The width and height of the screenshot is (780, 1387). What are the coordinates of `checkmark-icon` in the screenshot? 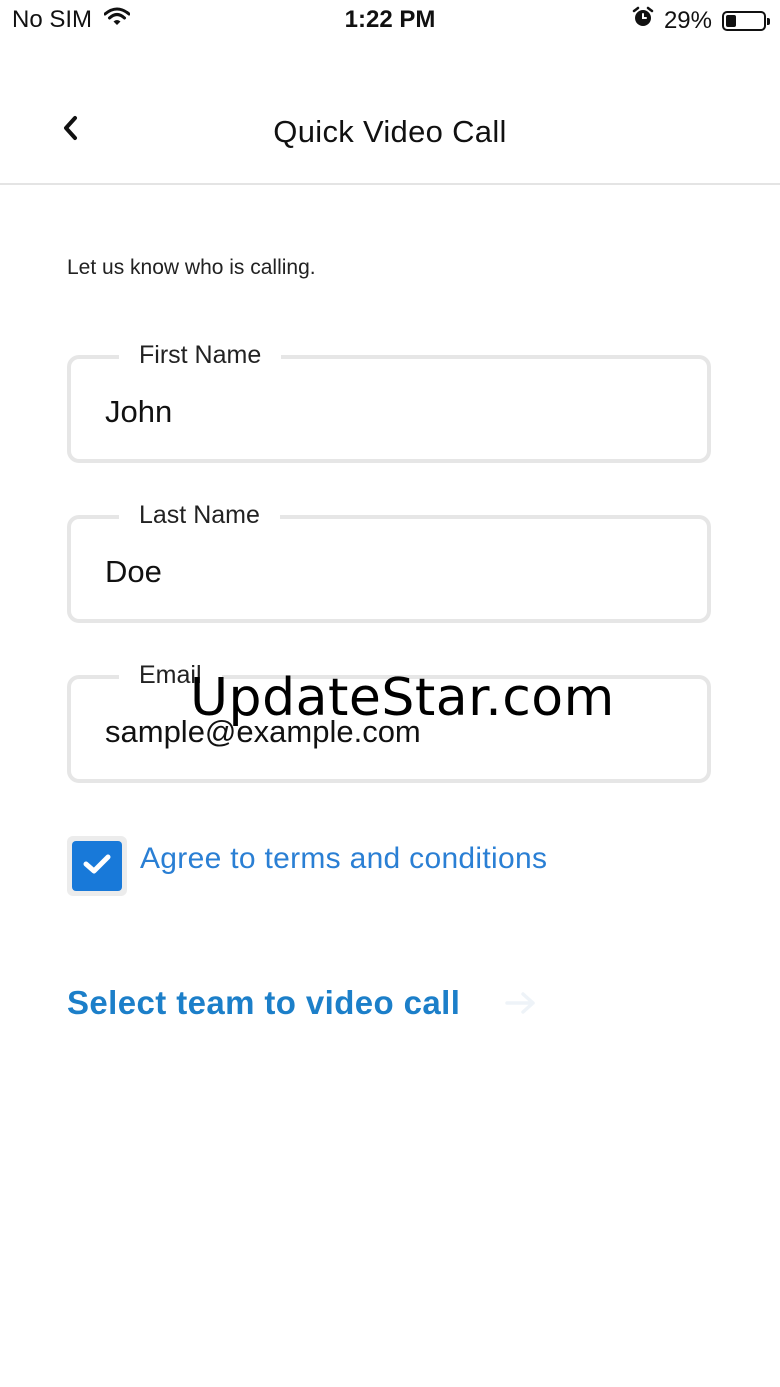 It's located at (97, 866).